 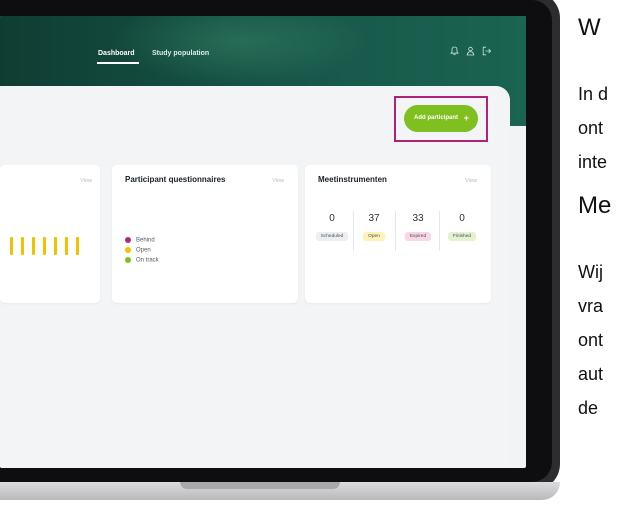 I want to click on user-icon, so click(x=470, y=52).